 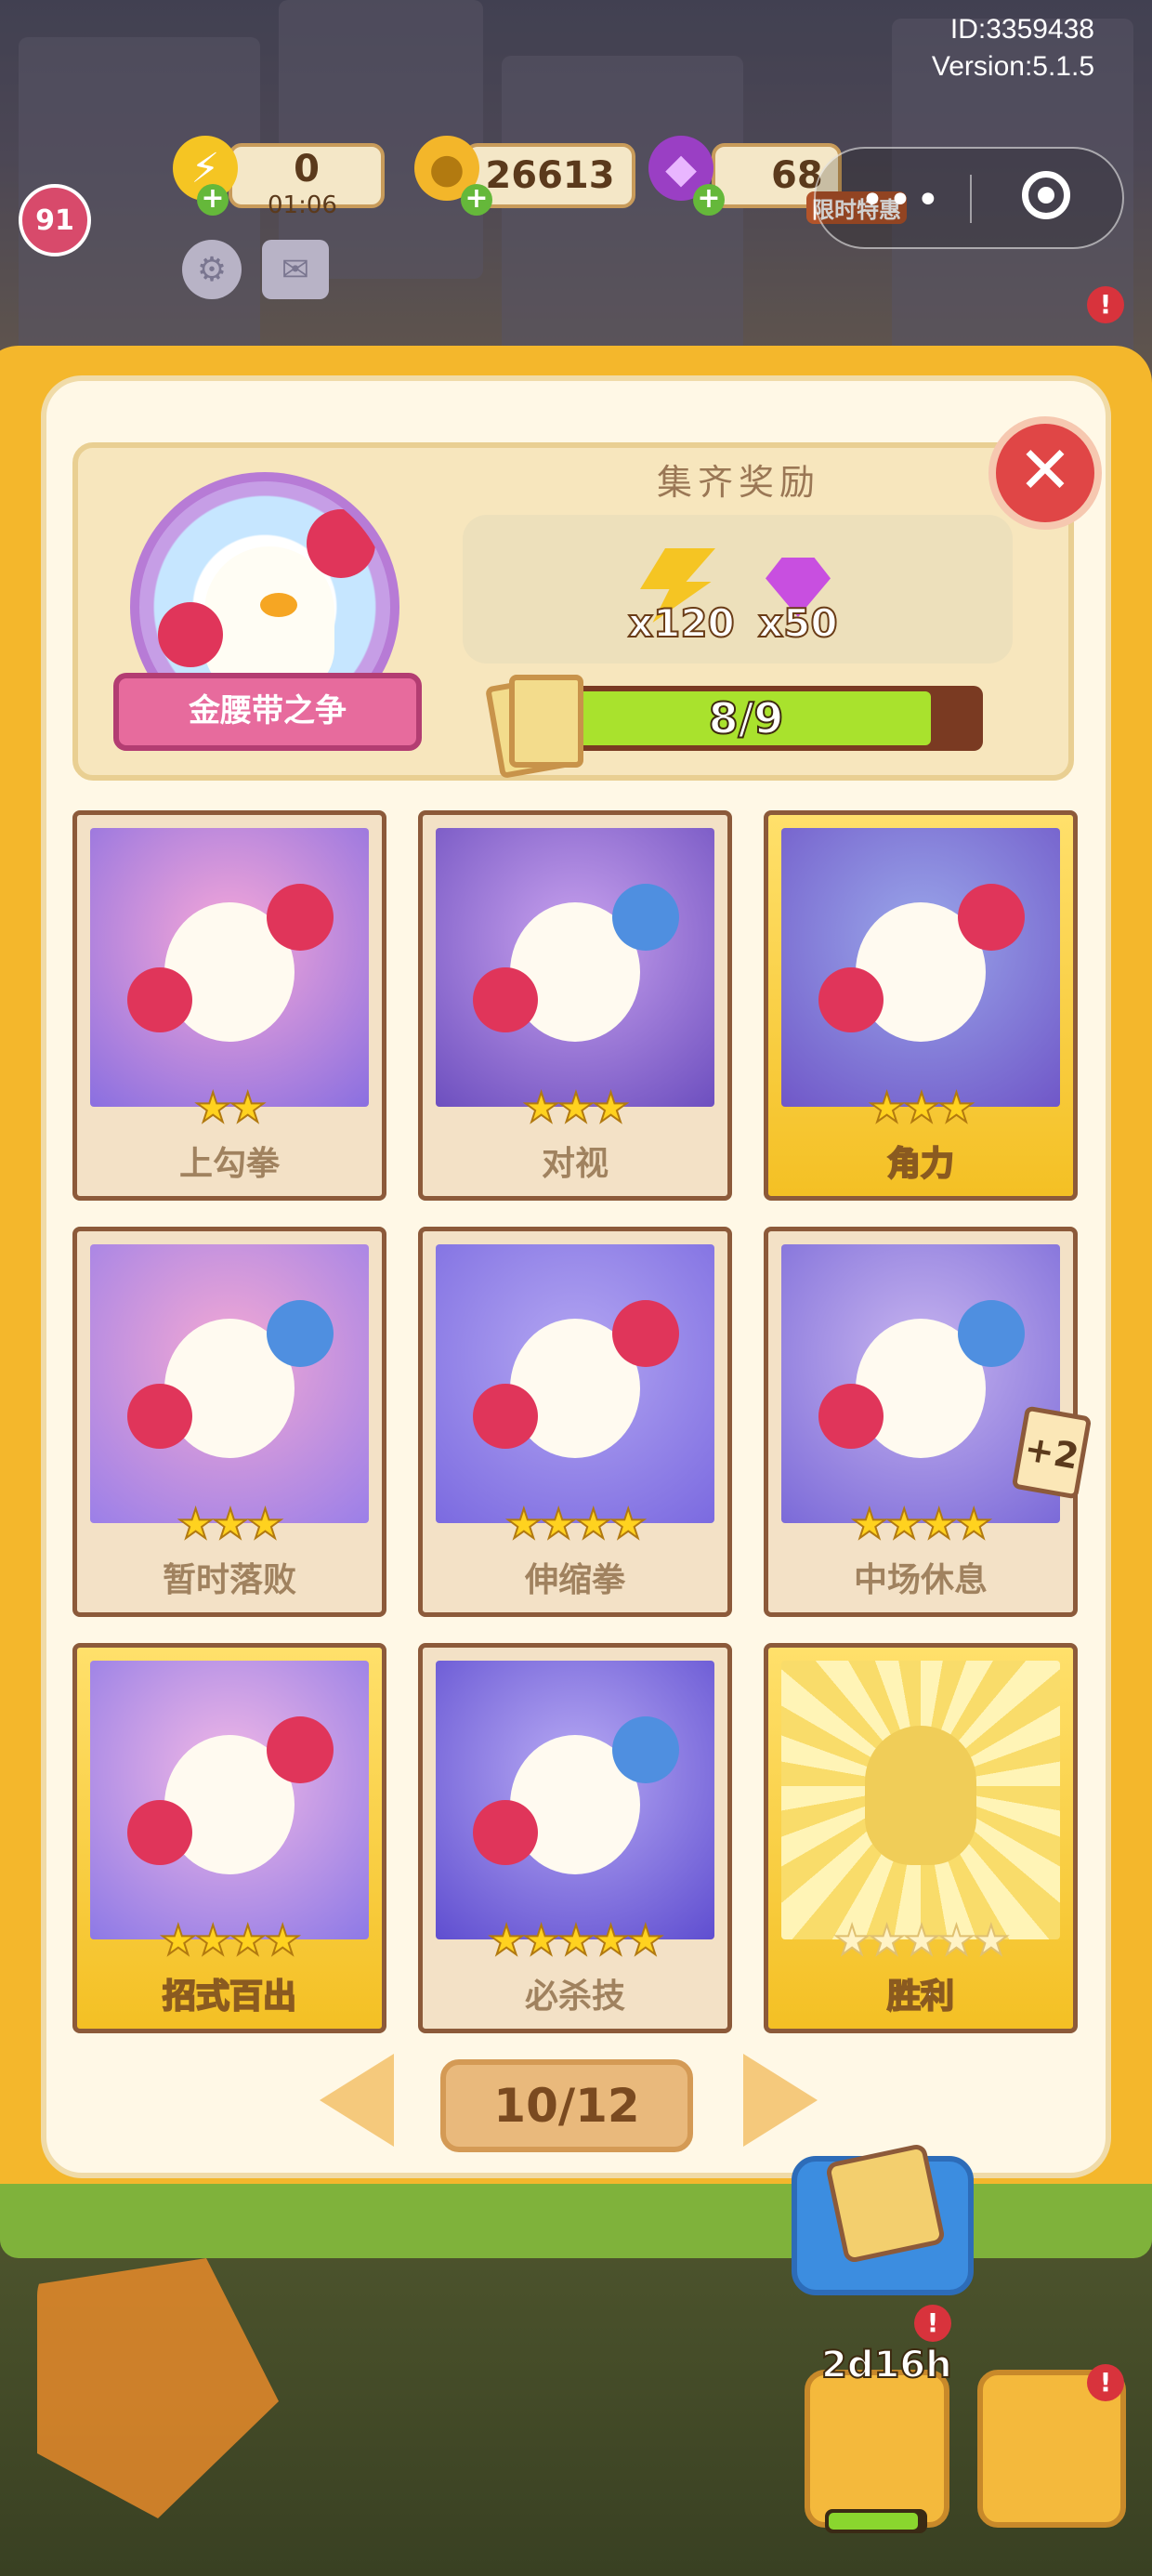 What do you see at coordinates (229, 1580) in the screenshot?
I see `card-name: 暂时落败` at bounding box center [229, 1580].